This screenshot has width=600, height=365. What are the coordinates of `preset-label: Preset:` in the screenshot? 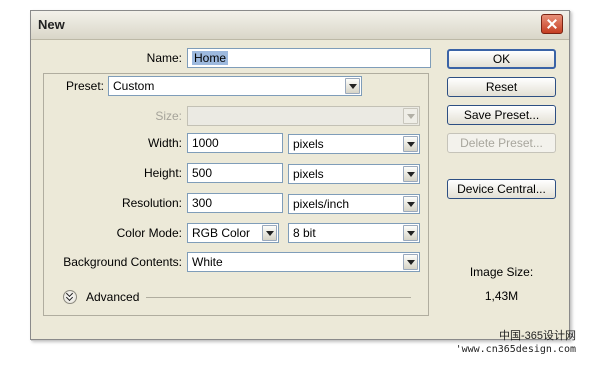 It's located at (84, 86).